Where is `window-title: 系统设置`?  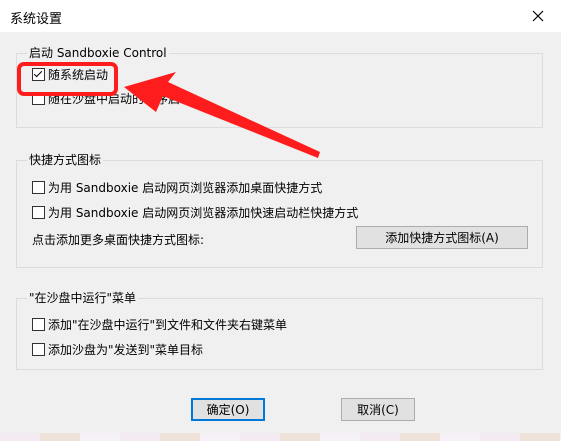
window-title: 系统设置 is located at coordinates (36, 19).